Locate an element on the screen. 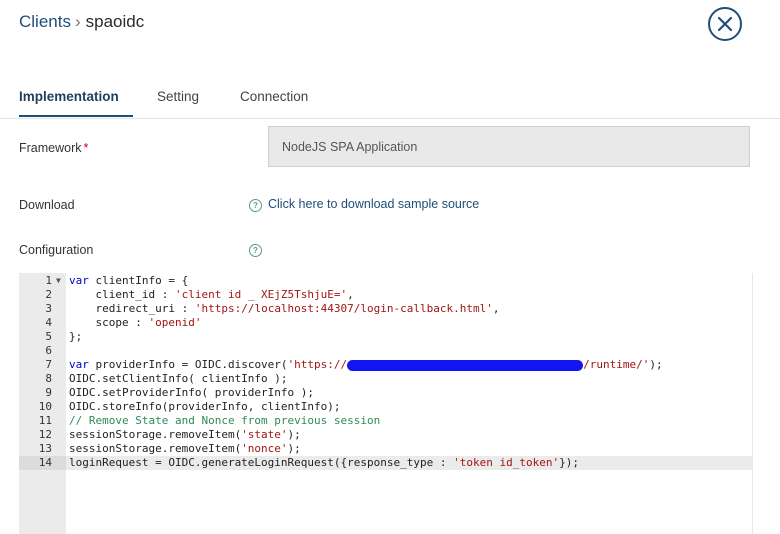 This screenshot has height=534, width=780. line-number: 6 is located at coordinates (48, 350).